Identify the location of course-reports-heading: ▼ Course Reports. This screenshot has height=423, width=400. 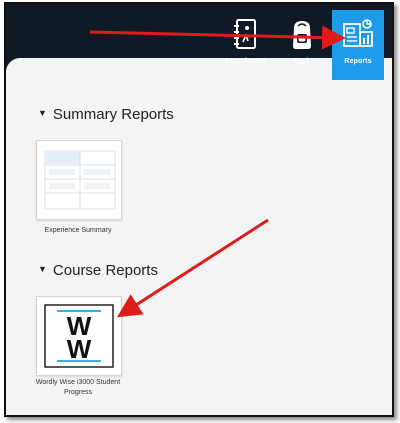
(98, 270).